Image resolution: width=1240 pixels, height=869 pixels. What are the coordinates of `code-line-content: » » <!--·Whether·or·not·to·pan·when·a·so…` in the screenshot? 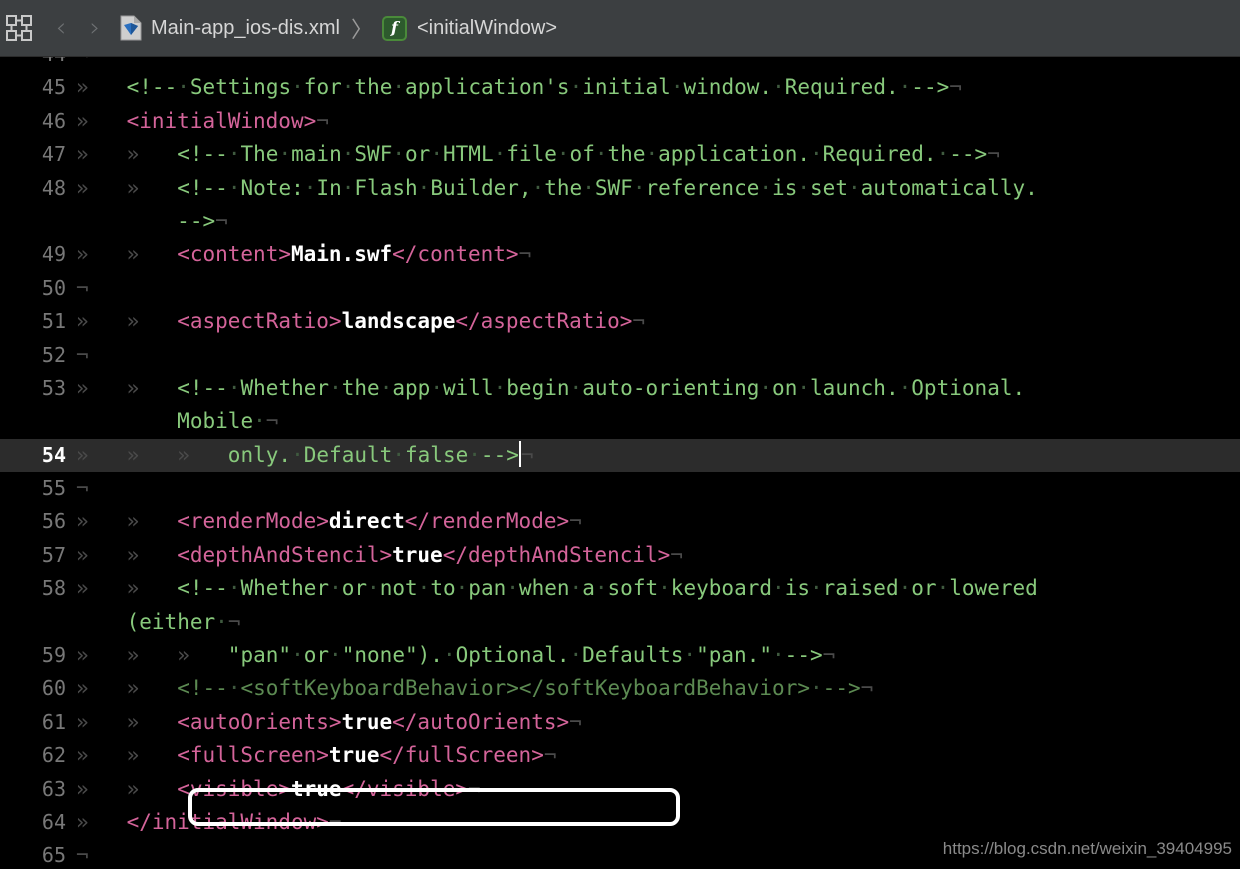 It's located at (557, 588).